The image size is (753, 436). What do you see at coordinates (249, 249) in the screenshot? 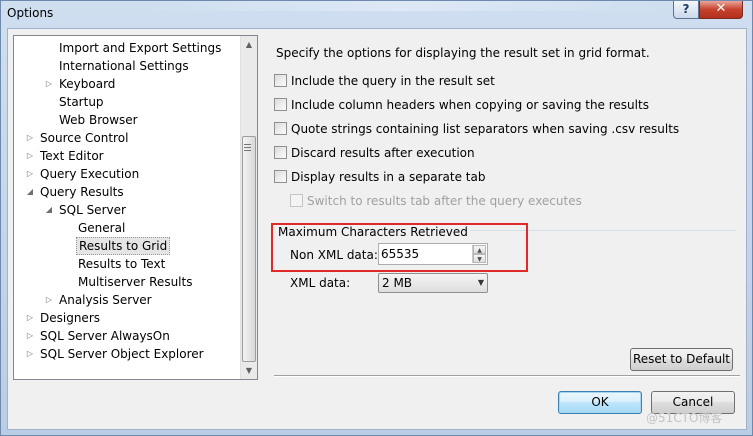
I see `scroll-thumb` at bounding box center [249, 249].